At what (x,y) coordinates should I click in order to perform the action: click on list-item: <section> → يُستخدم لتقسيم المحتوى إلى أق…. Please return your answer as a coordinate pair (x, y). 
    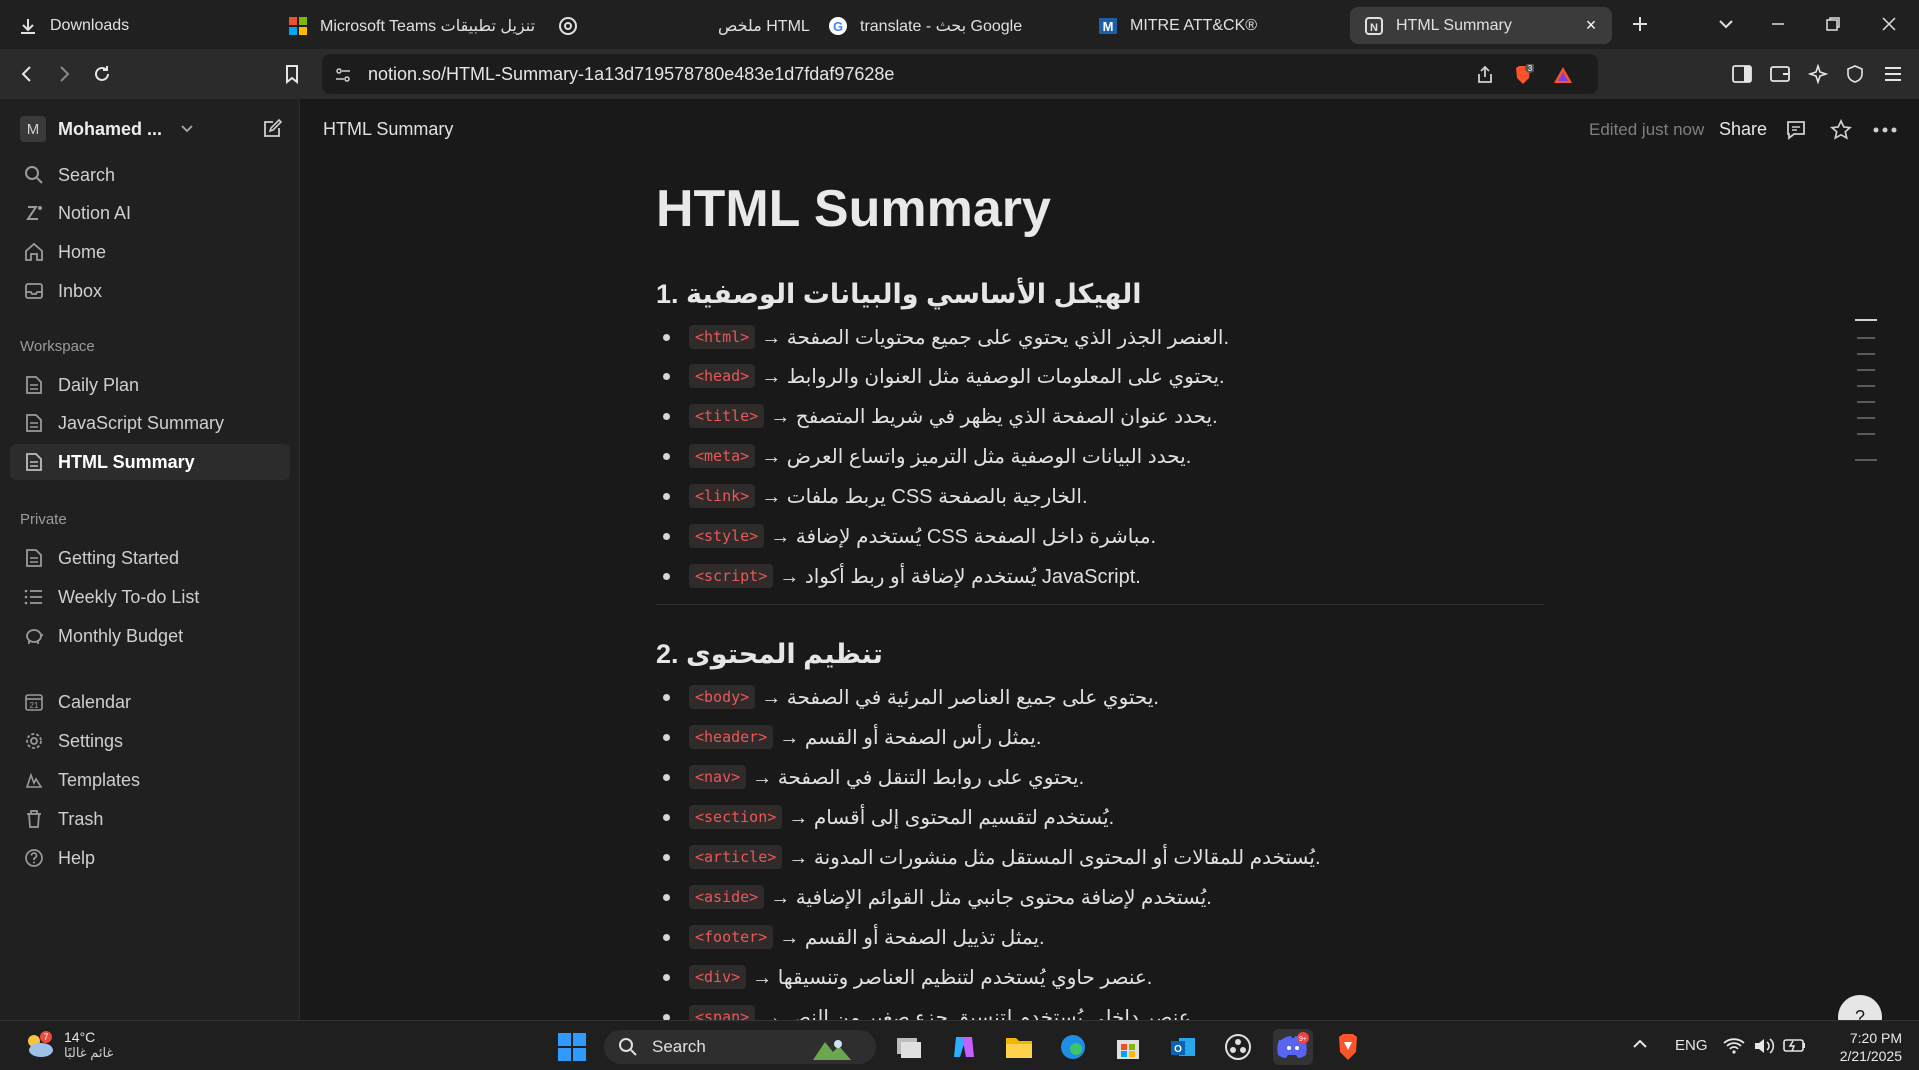
    Looking at the image, I should click on (888, 817).